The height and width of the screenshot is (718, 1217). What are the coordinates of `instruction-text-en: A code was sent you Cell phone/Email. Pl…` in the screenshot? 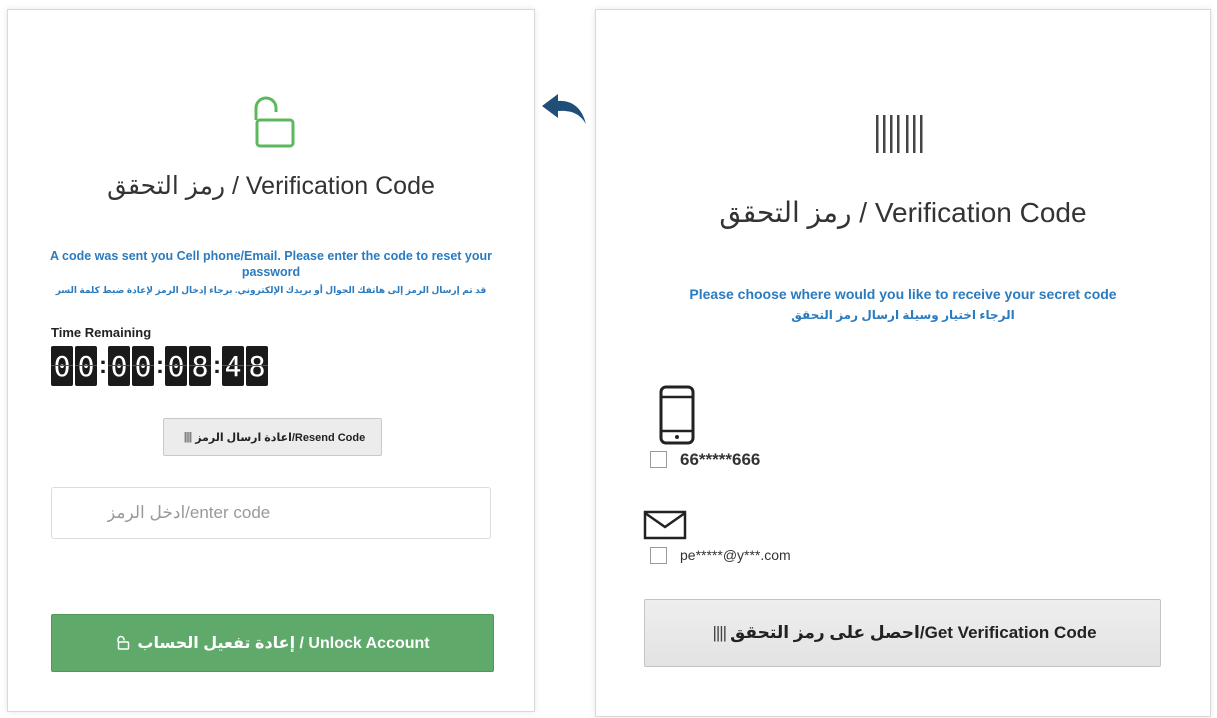 It's located at (271, 264).